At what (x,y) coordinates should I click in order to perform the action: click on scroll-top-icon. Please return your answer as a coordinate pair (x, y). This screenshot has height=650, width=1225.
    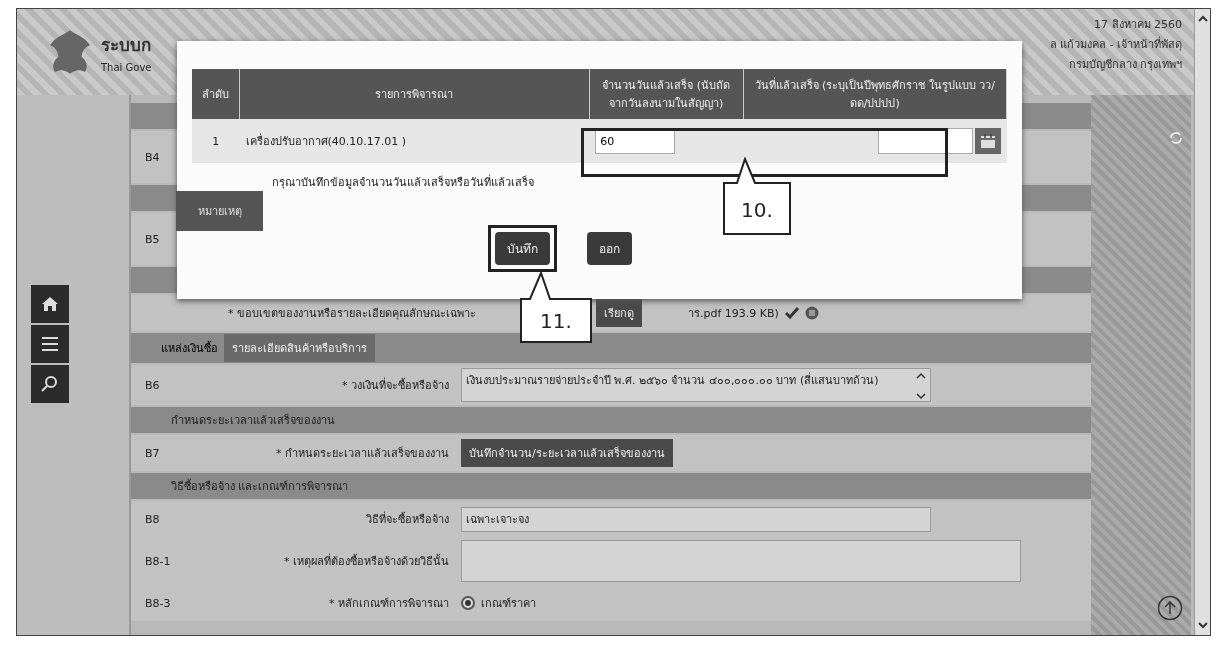
    Looking at the image, I should click on (1170, 608).